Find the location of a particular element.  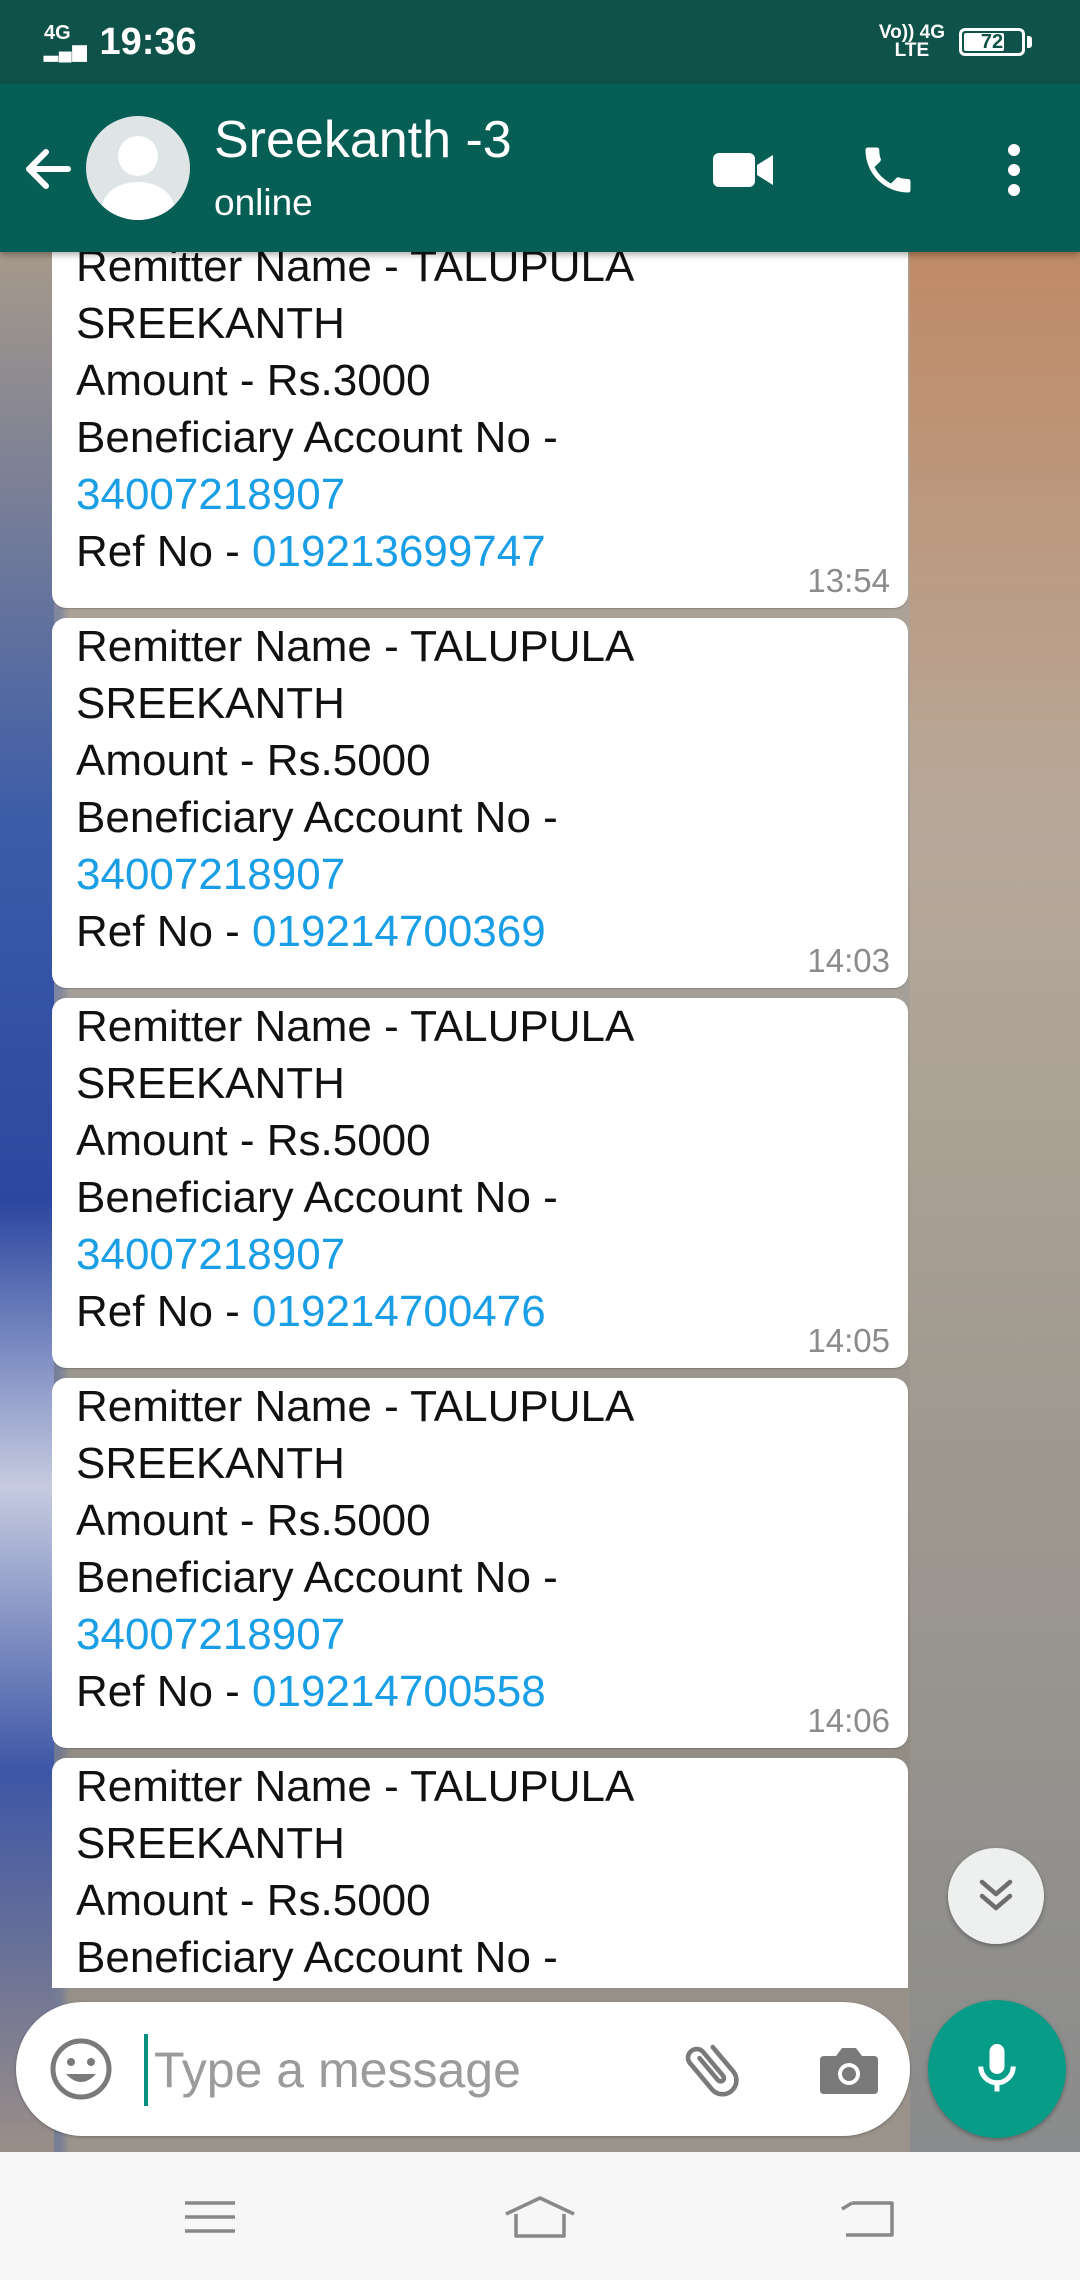

home-icon is located at coordinates (540, 2217).